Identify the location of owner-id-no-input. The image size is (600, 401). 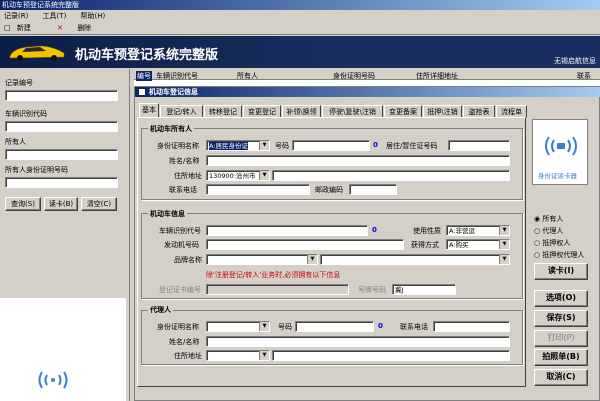
(331, 145).